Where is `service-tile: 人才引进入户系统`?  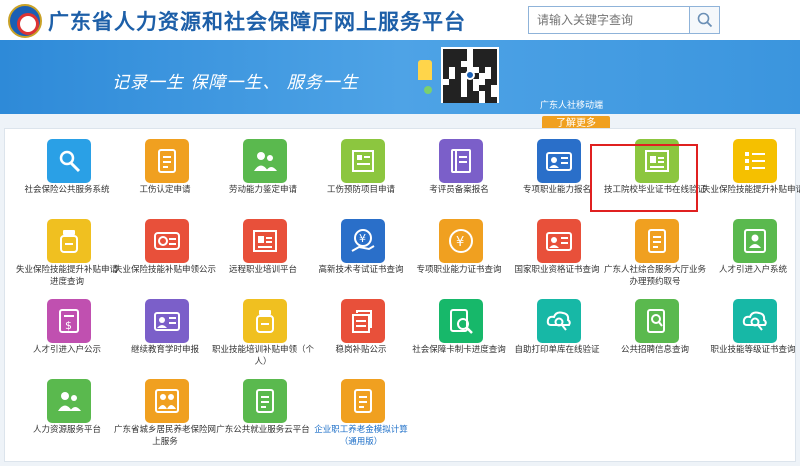
service-tile: 人才引进入户系统 is located at coordinates (751, 259).